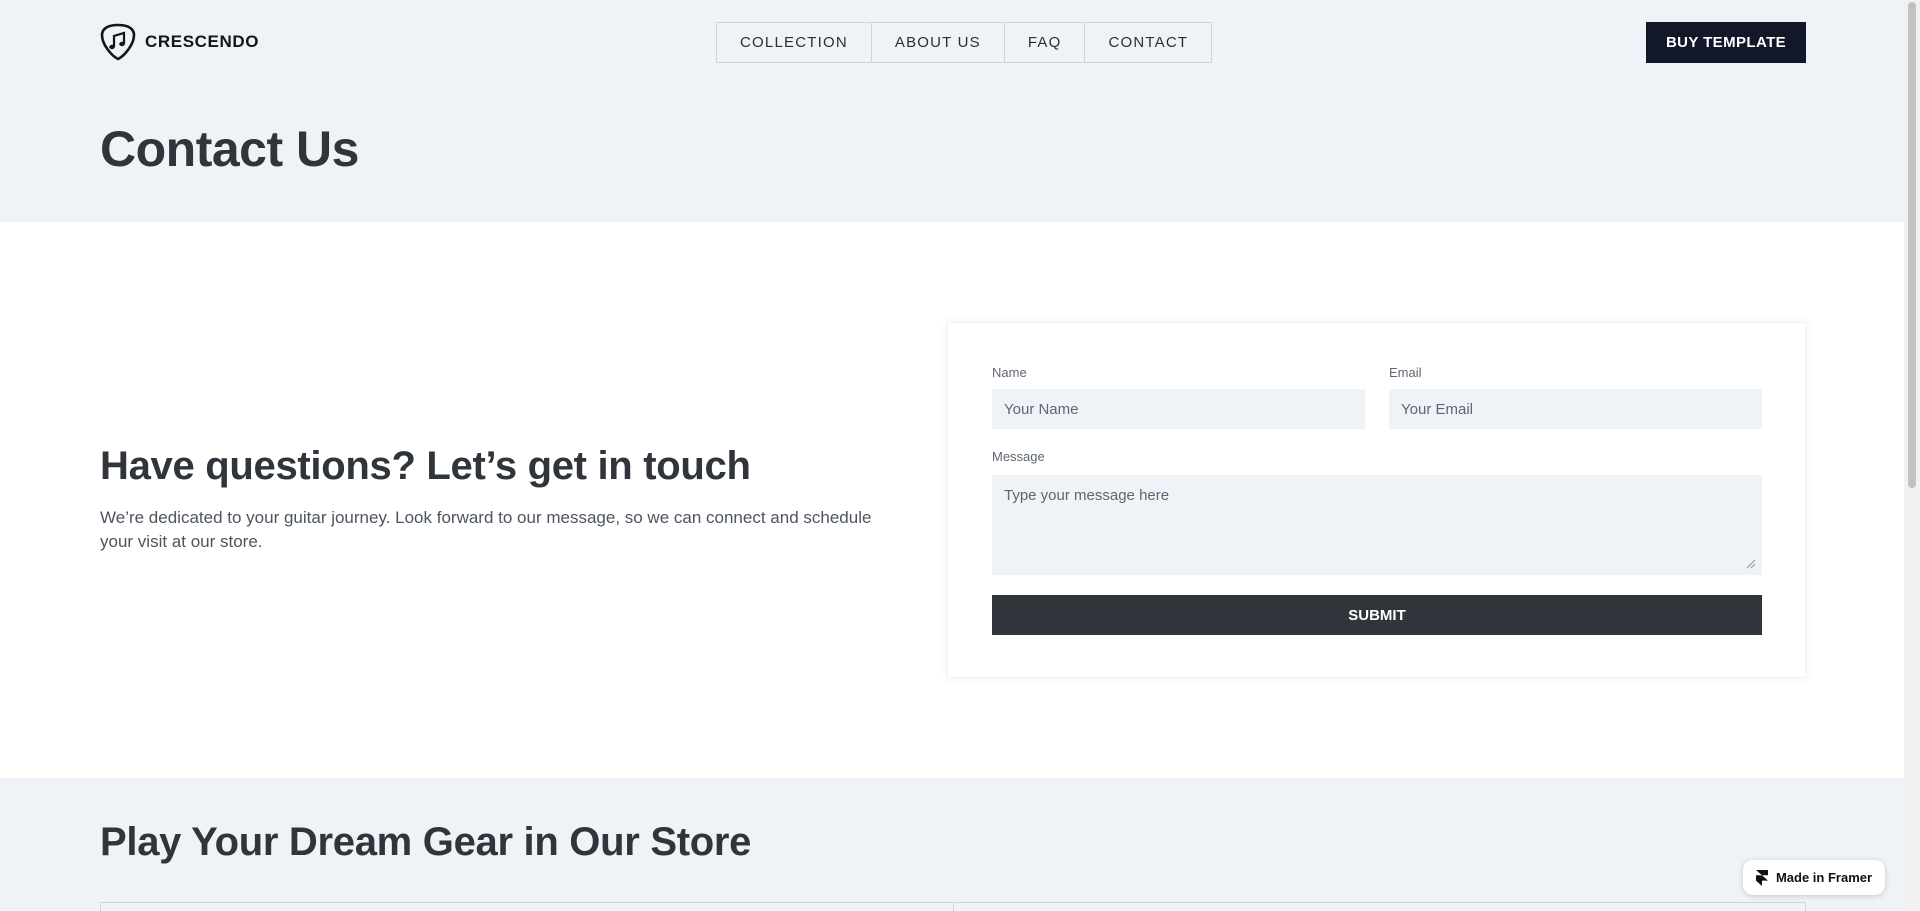 The width and height of the screenshot is (1920, 911). Describe the element at coordinates (202, 41) in the screenshot. I see `brand-name: CRESCENDO` at that location.